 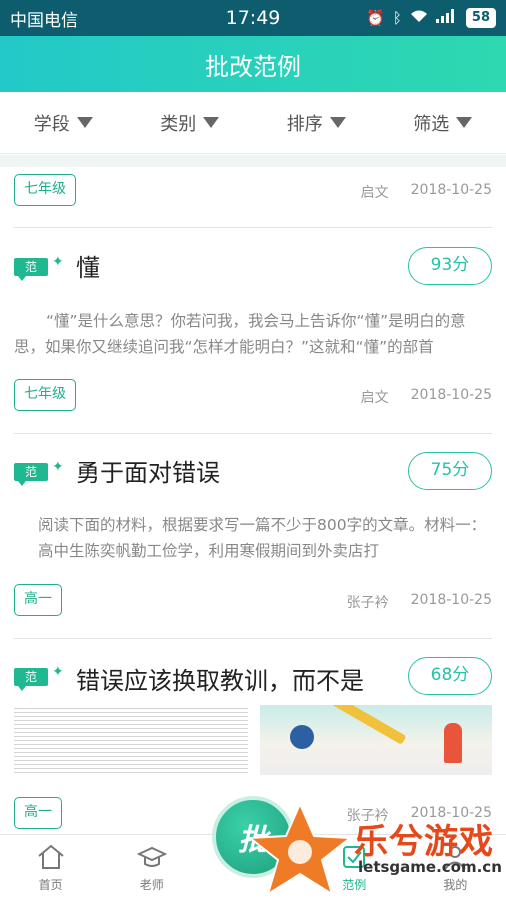 I want to click on filter-stage: 学段, so click(x=63, y=123).